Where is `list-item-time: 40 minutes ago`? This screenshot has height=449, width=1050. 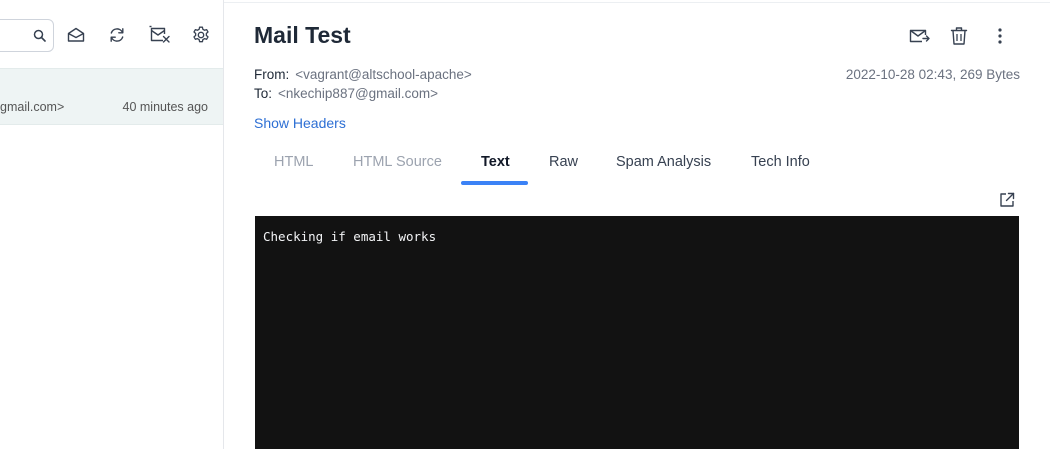 list-item-time: 40 minutes ago is located at coordinates (165, 107).